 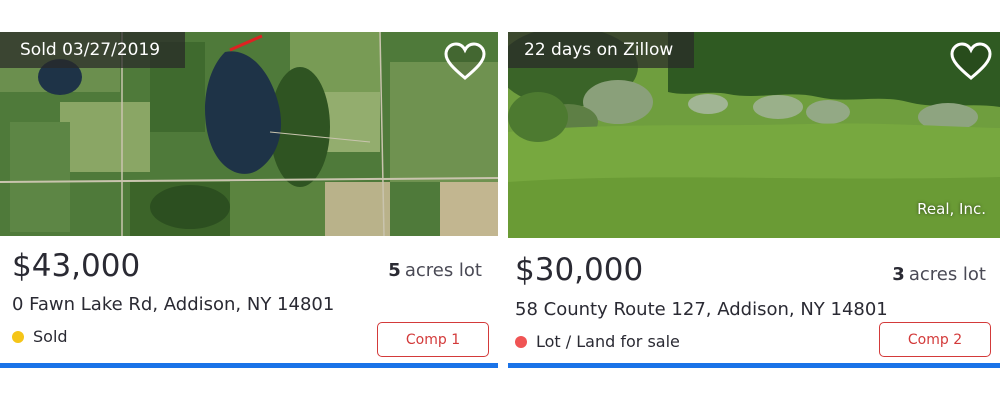 I want to click on lot-size-number: 3, so click(x=898, y=274).